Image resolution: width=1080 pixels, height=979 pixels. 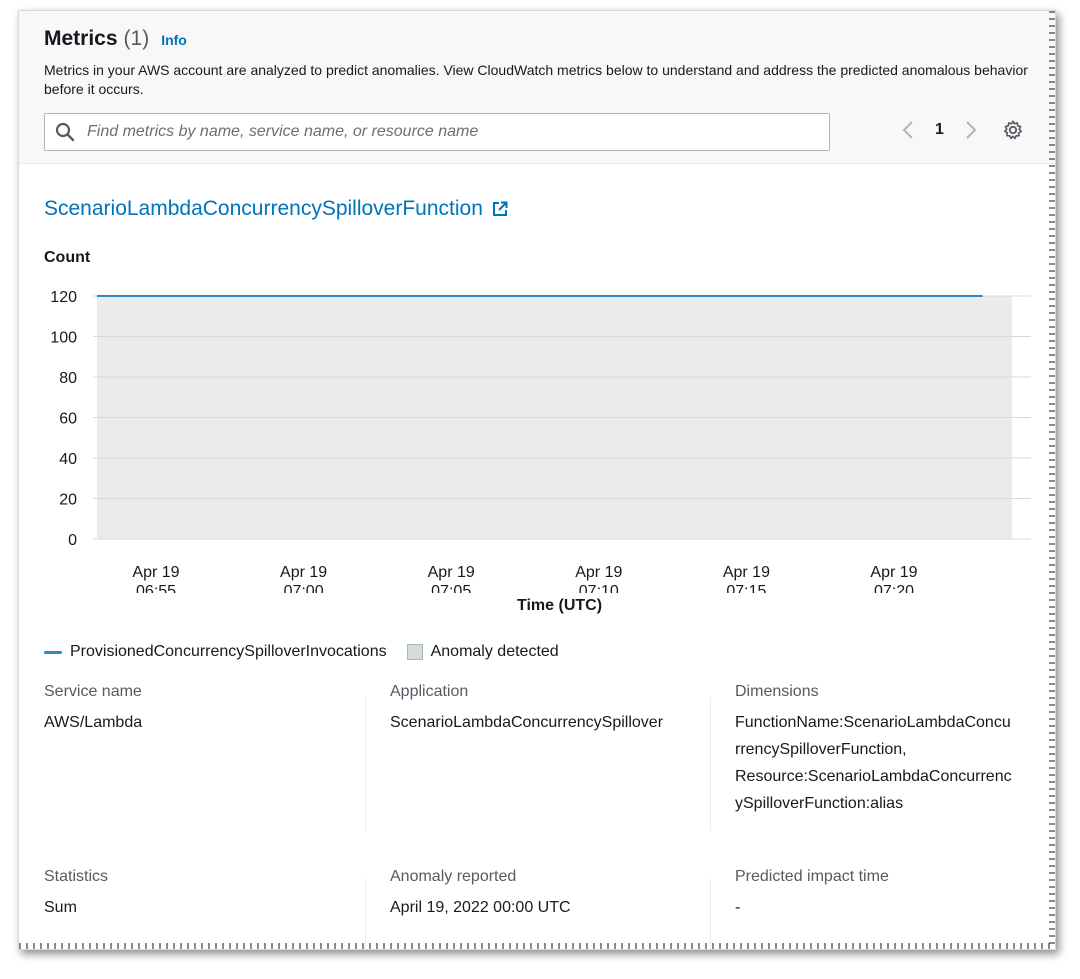 What do you see at coordinates (527, 722) in the screenshot?
I see `application-value: ScenarioLambdaConcurrencySpillover` at bounding box center [527, 722].